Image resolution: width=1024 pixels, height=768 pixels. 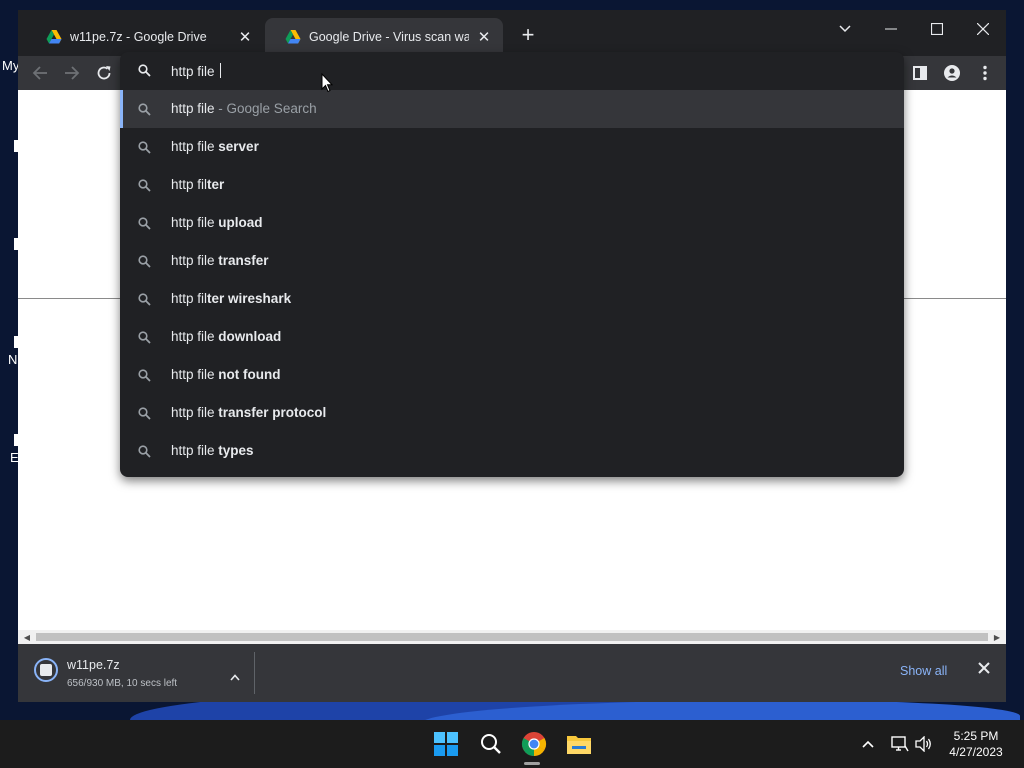 I want to click on omnibox-suggestion: http file not found, so click(x=512, y=375).